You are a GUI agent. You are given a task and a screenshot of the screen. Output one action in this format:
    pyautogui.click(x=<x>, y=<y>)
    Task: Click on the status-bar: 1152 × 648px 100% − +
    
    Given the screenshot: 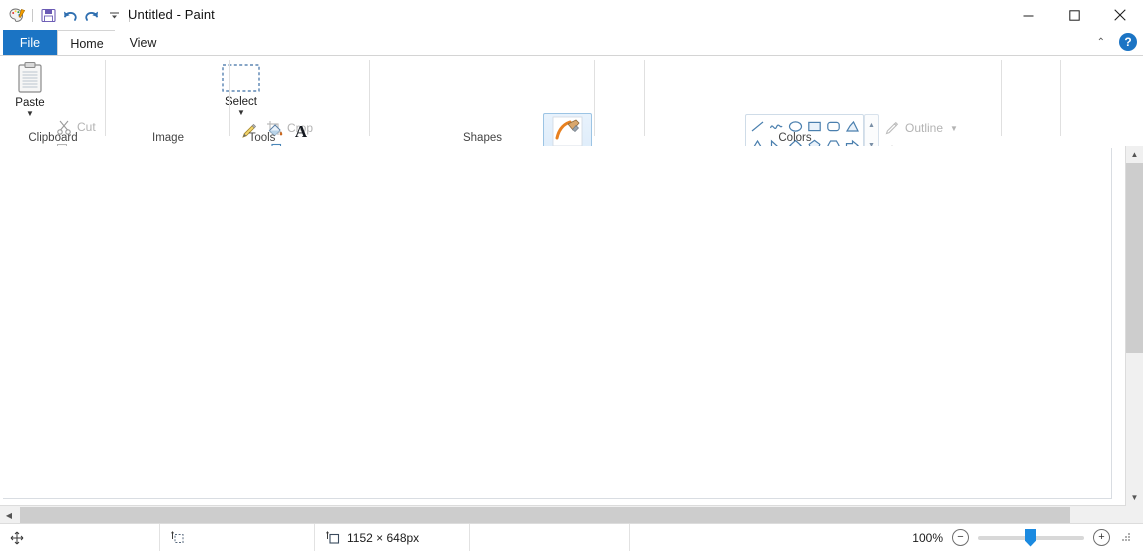 What is the action you would take?
    pyautogui.click(x=571, y=537)
    